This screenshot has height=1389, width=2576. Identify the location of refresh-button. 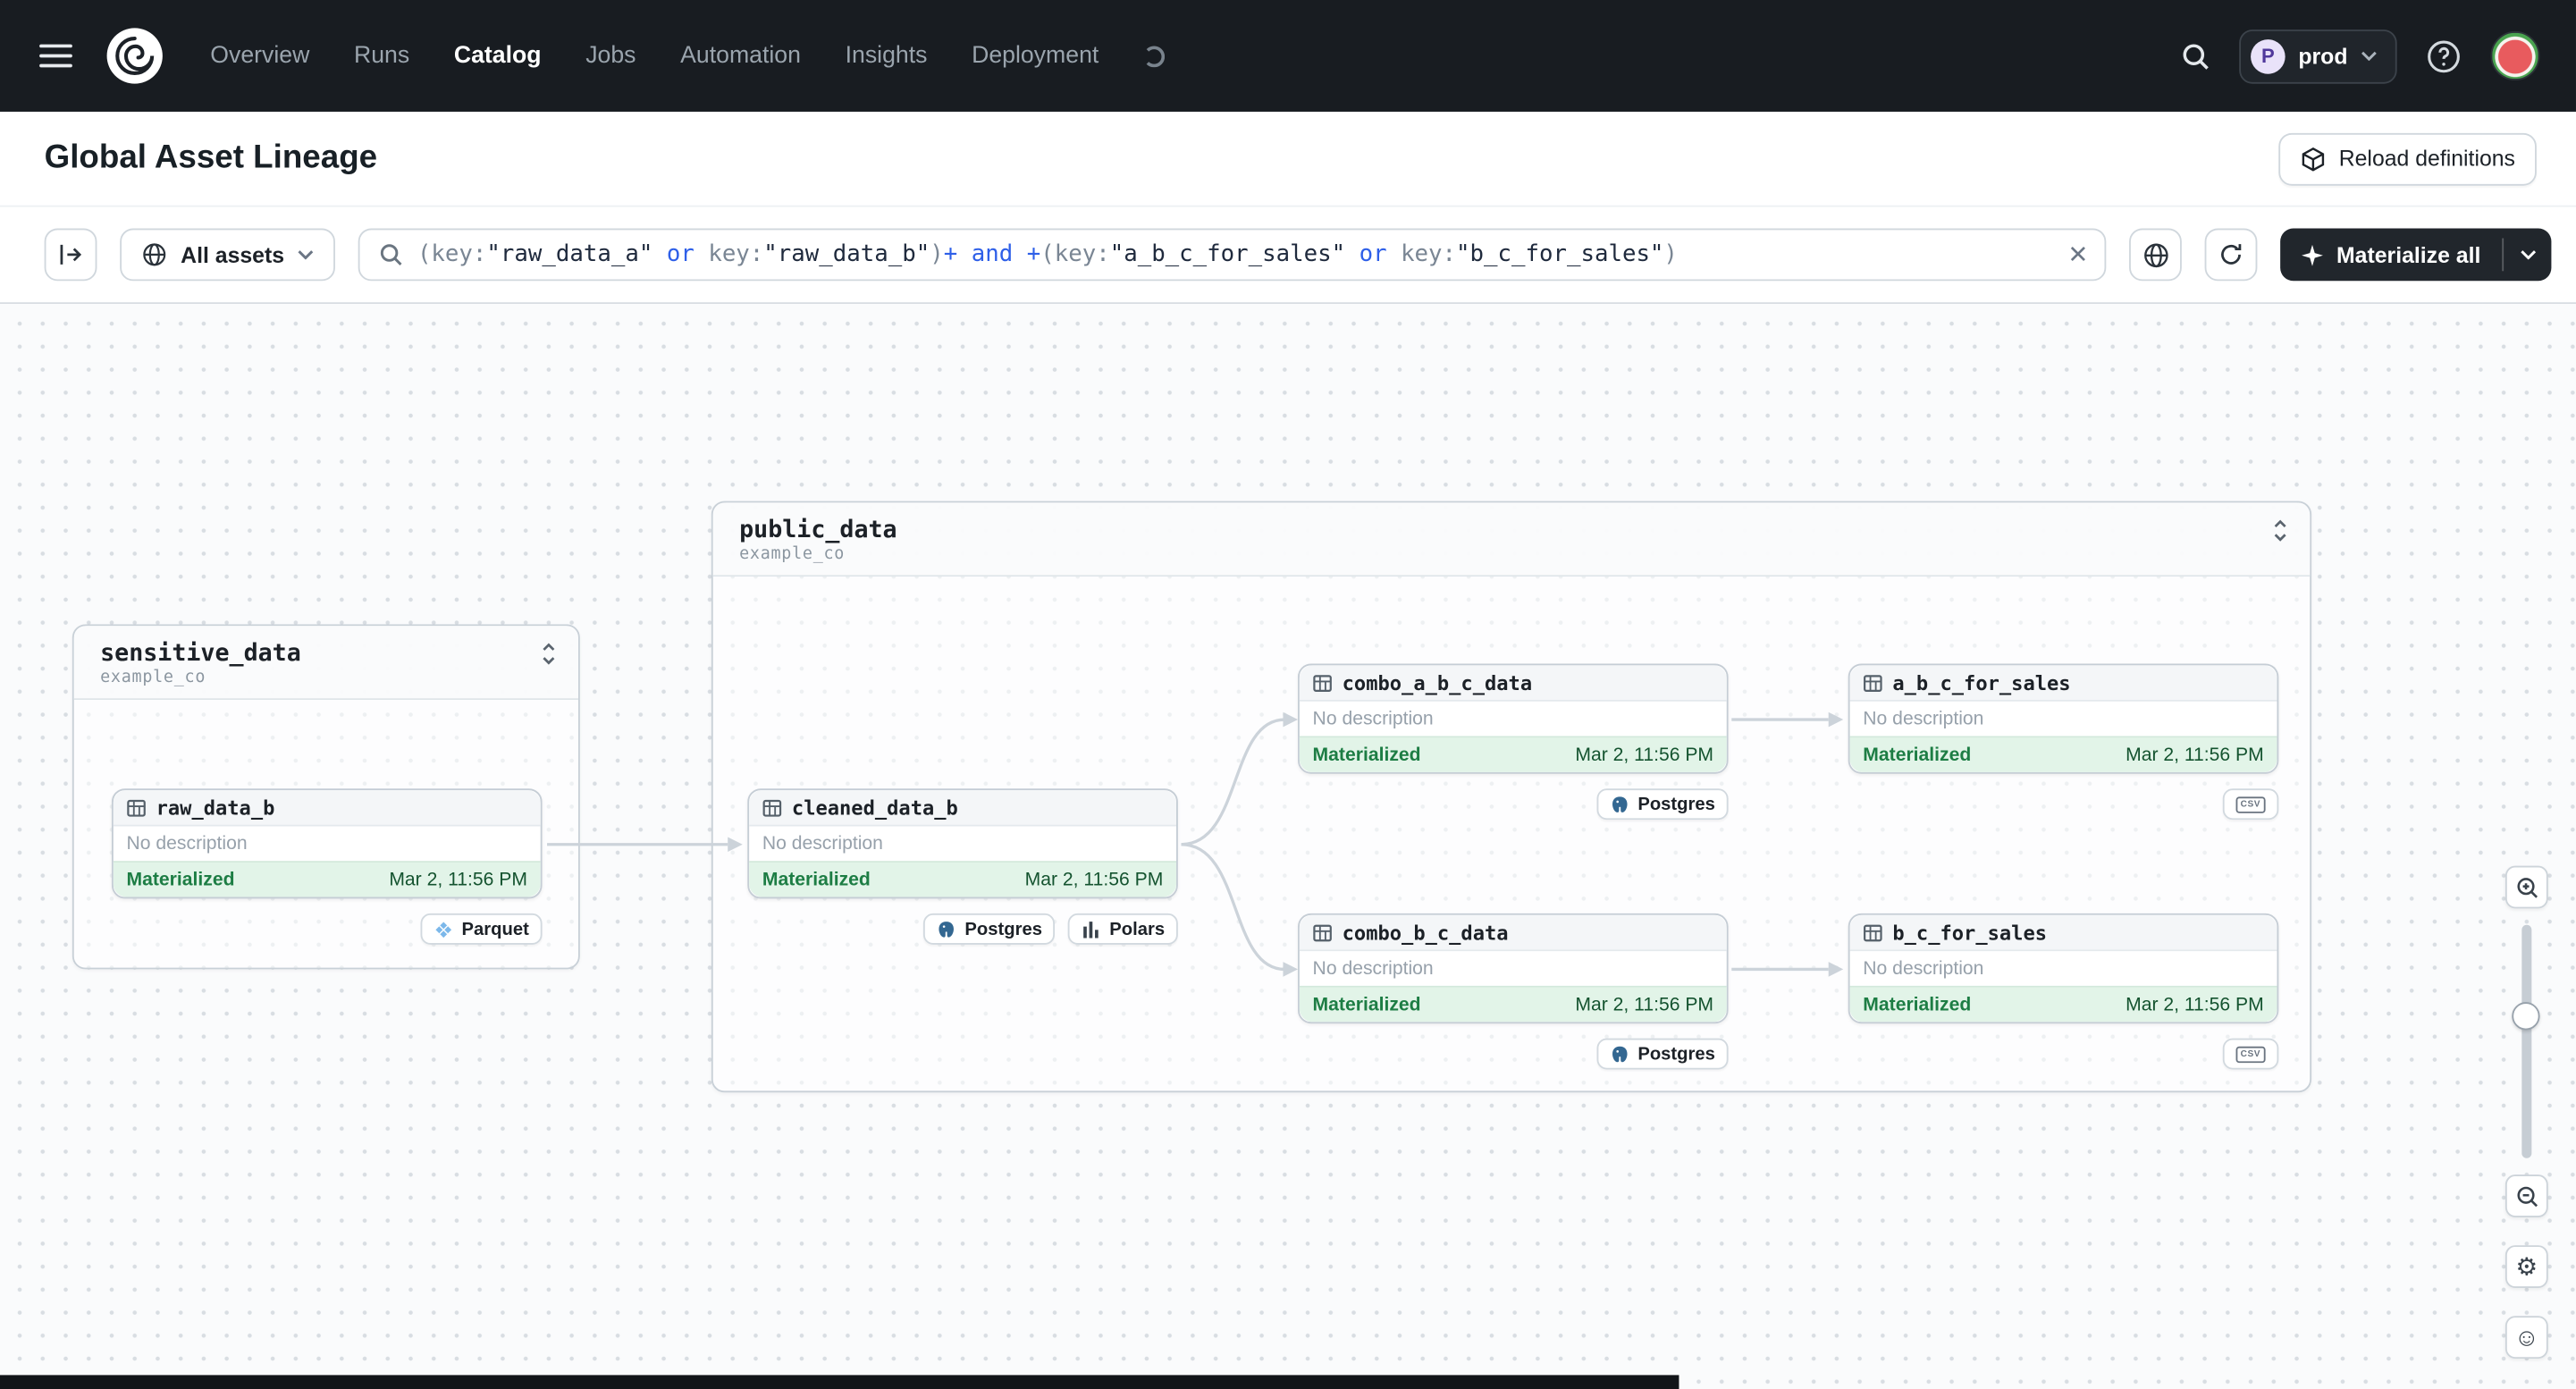
(2231, 255).